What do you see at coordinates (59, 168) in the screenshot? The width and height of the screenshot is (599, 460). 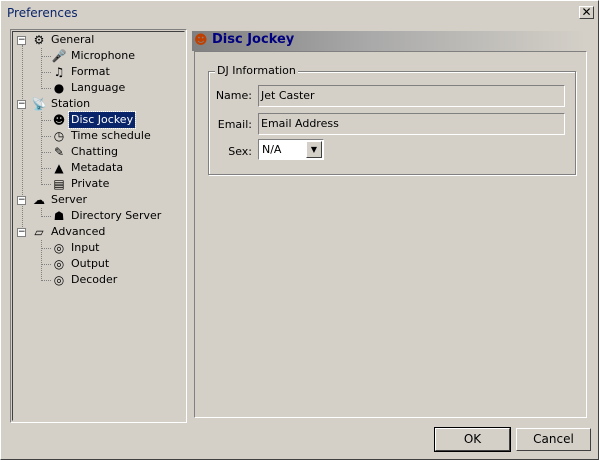 I see `metadata-icon: ▲` at bounding box center [59, 168].